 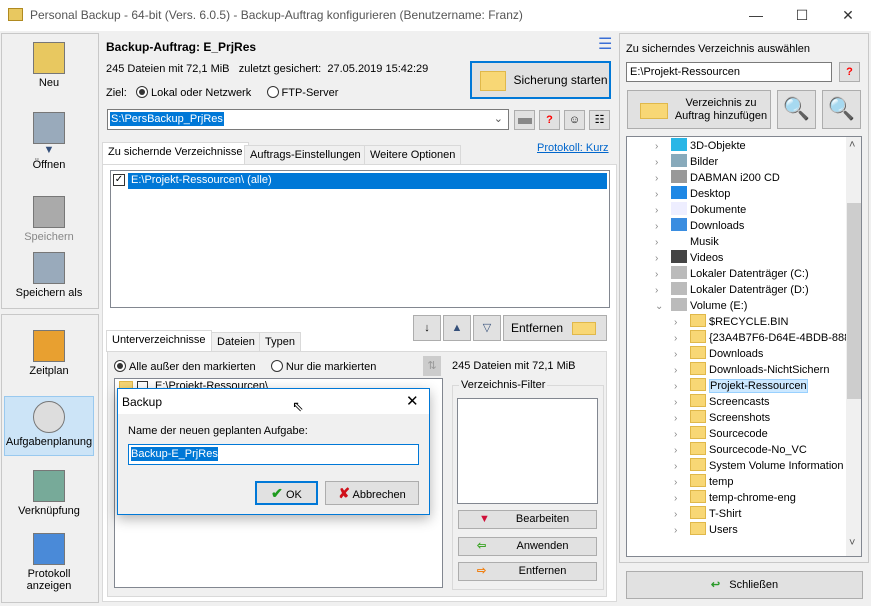 What do you see at coordinates (736, 146) in the screenshot?
I see `tree-item: › 3D-Objekte` at bounding box center [736, 146].